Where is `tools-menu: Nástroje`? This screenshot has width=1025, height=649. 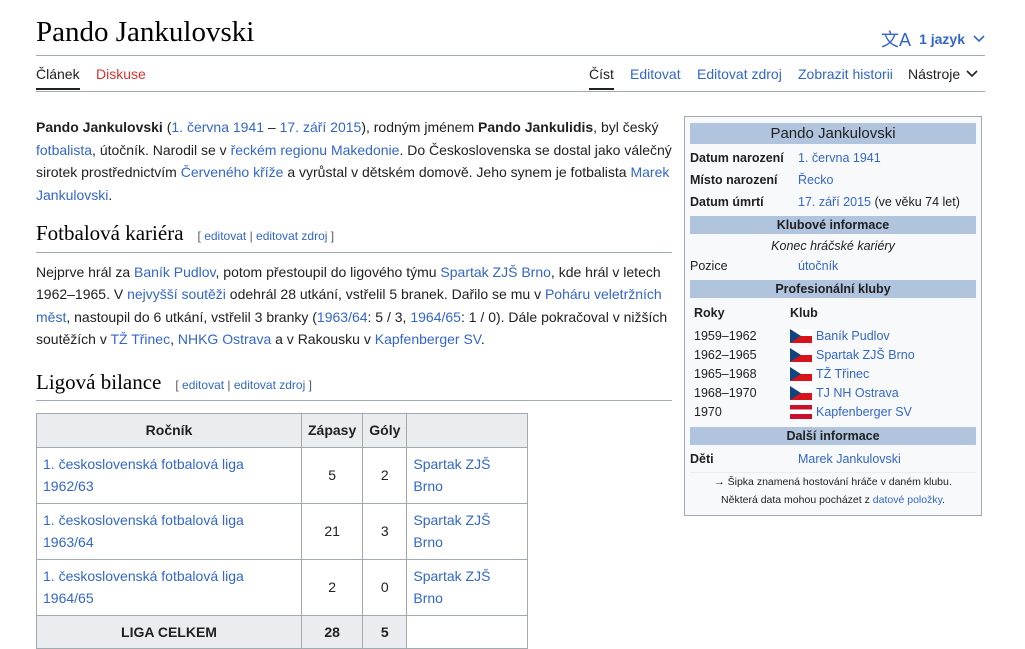
tools-menu: Nástroje is located at coordinates (943, 74).